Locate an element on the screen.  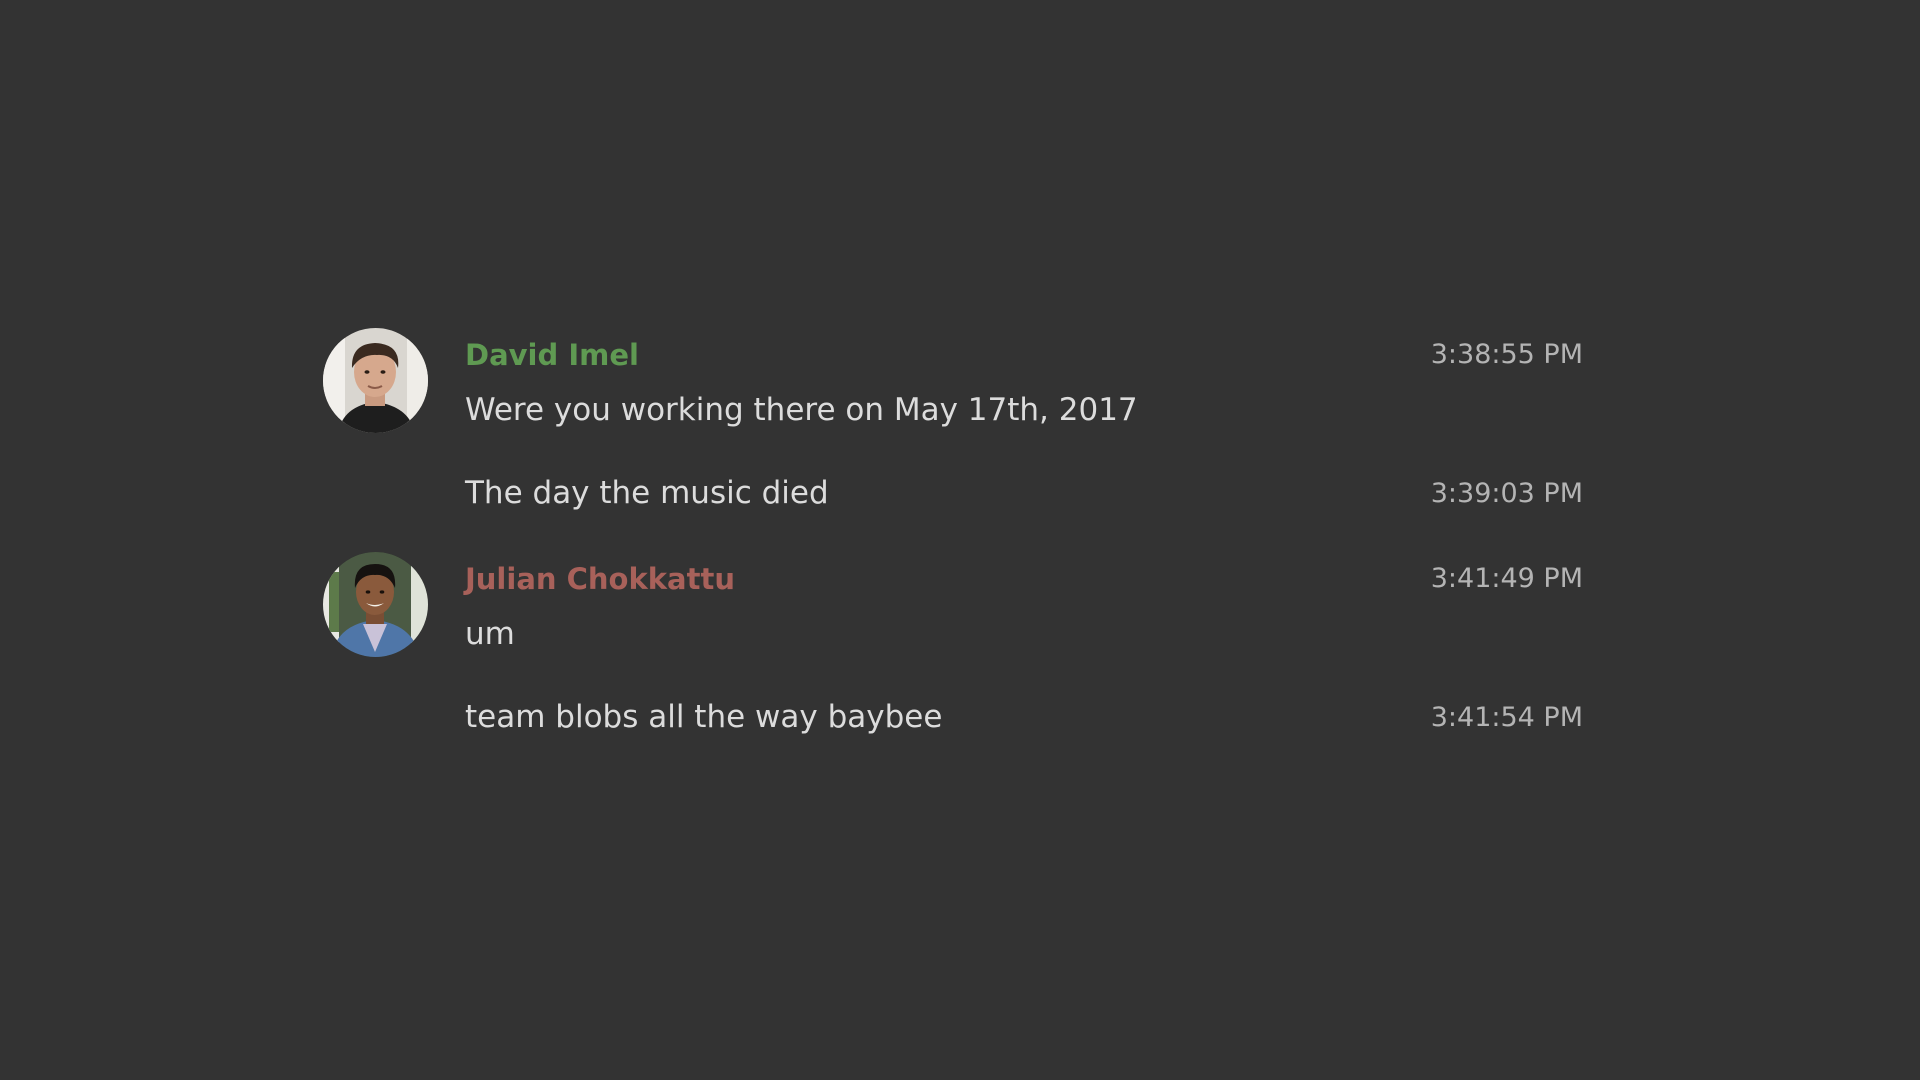
message-text: Were you working there on May 17th, 2017 is located at coordinates (801, 410).